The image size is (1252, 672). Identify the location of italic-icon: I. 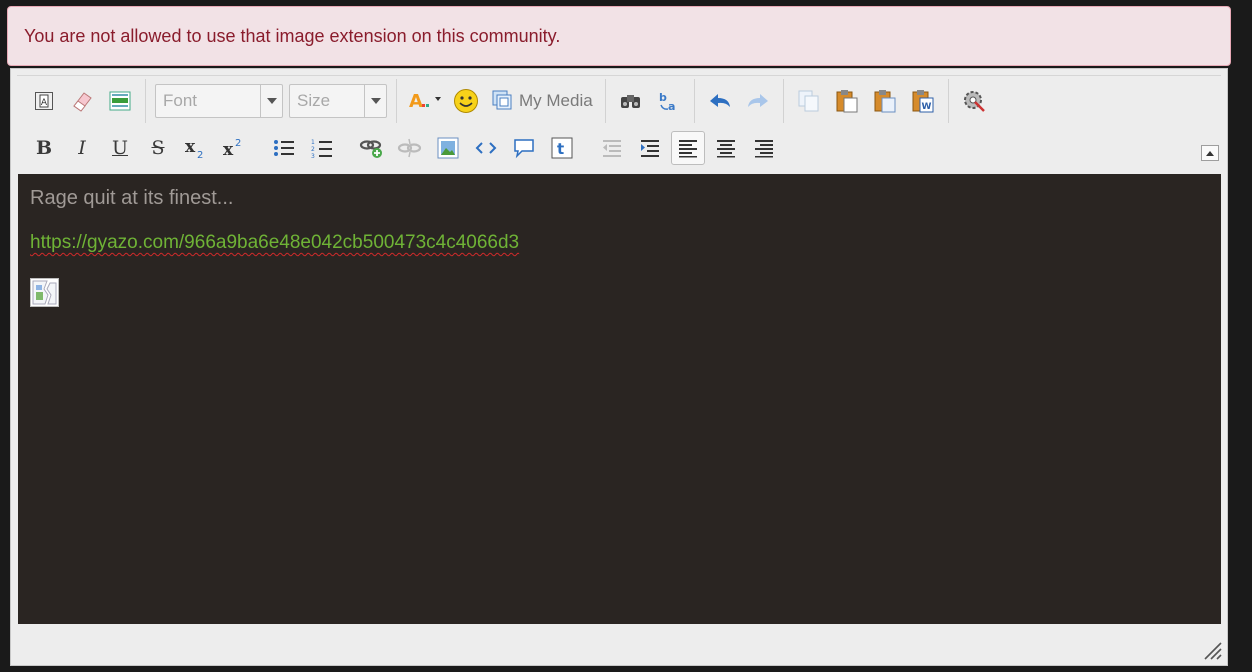
(82, 148).